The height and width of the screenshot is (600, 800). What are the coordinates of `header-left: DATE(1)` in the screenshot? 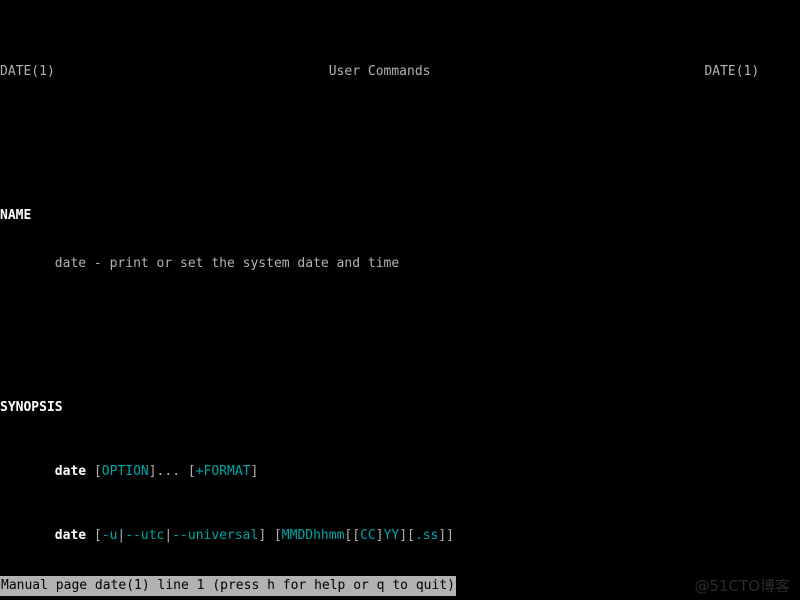 It's located at (27, 71).